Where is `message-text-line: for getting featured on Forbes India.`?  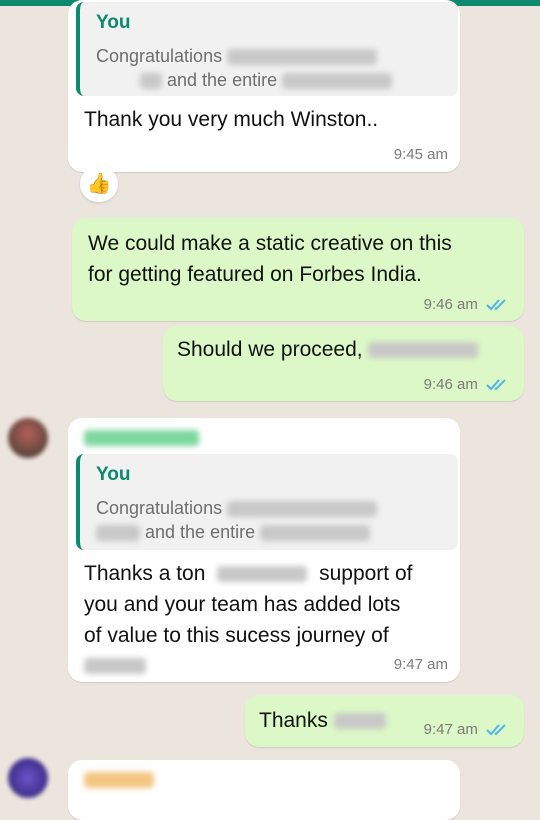 message-text-line: for getting featured on Forbes India. is located at coordinates (255, 274).